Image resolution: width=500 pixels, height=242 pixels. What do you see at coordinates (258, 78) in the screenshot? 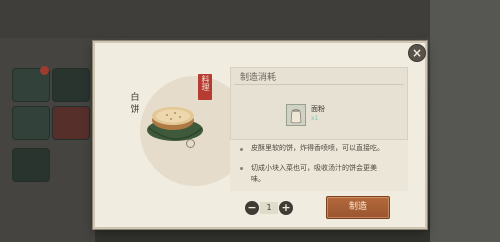
I see `cost-title: 制造消耗` at bounding box center [258, 78].